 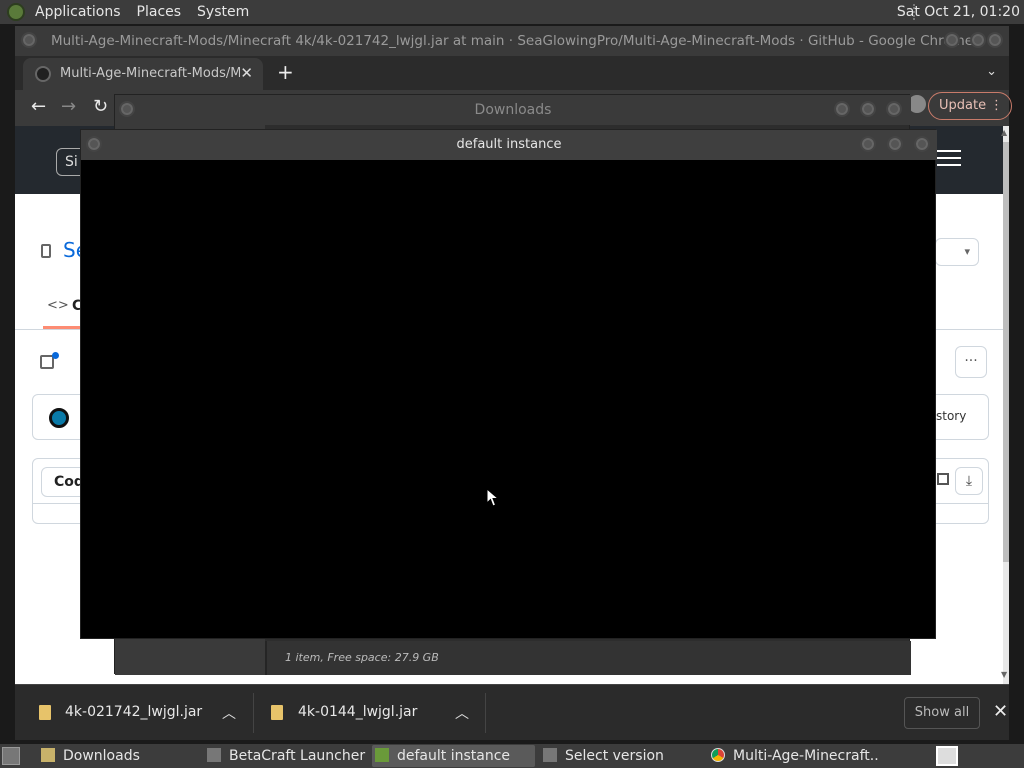 I want to click on close-downloads-bar-icon: ✕, so click(x=1000, y=711).